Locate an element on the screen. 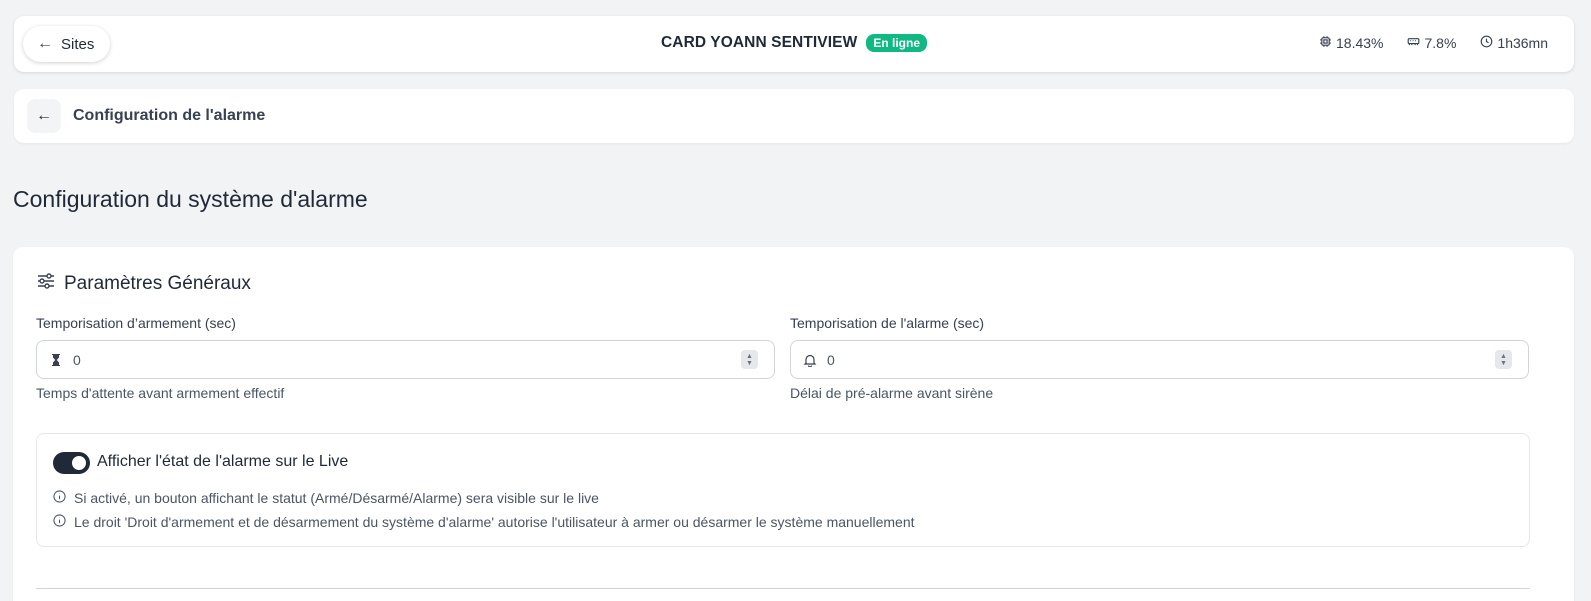  alarm-delay-label: Temporisation de l'alarme (sec) is located at coordinates (887, 323).